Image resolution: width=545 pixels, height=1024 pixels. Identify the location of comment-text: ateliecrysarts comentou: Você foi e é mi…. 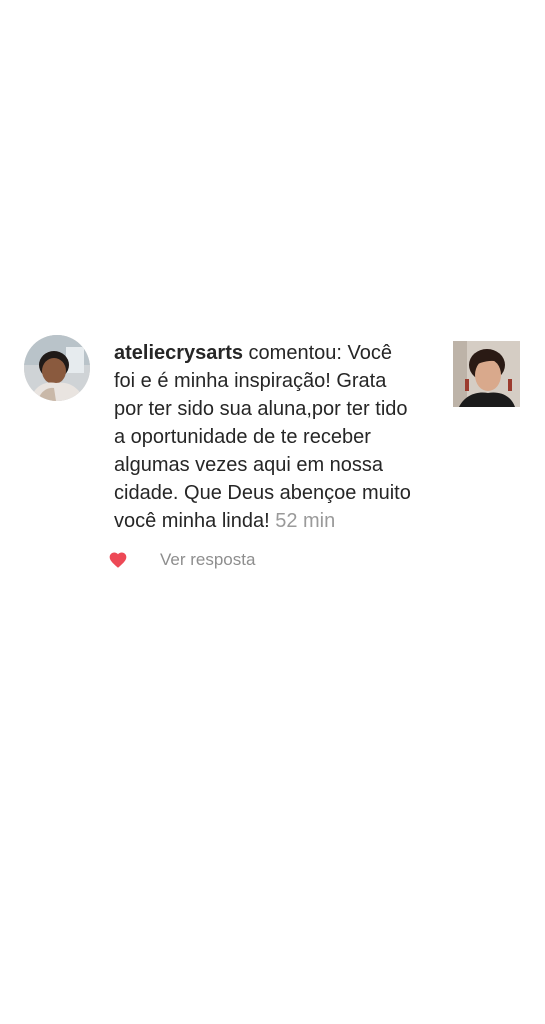
(264, 437).